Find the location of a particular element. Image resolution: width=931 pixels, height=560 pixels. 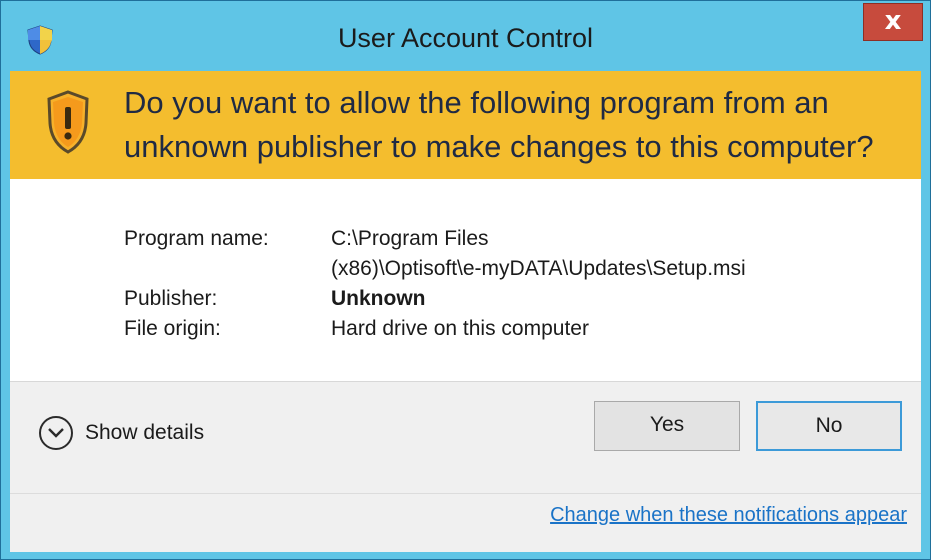

file-origin-value: Hard drive on this computer is located at coordinates (460, 328).